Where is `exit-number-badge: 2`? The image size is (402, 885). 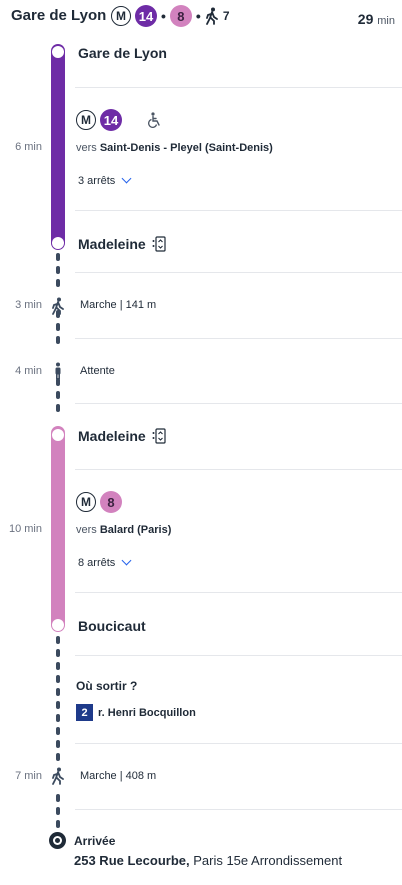
exit-number-badge: 2 is located at coordinates (84, 712).